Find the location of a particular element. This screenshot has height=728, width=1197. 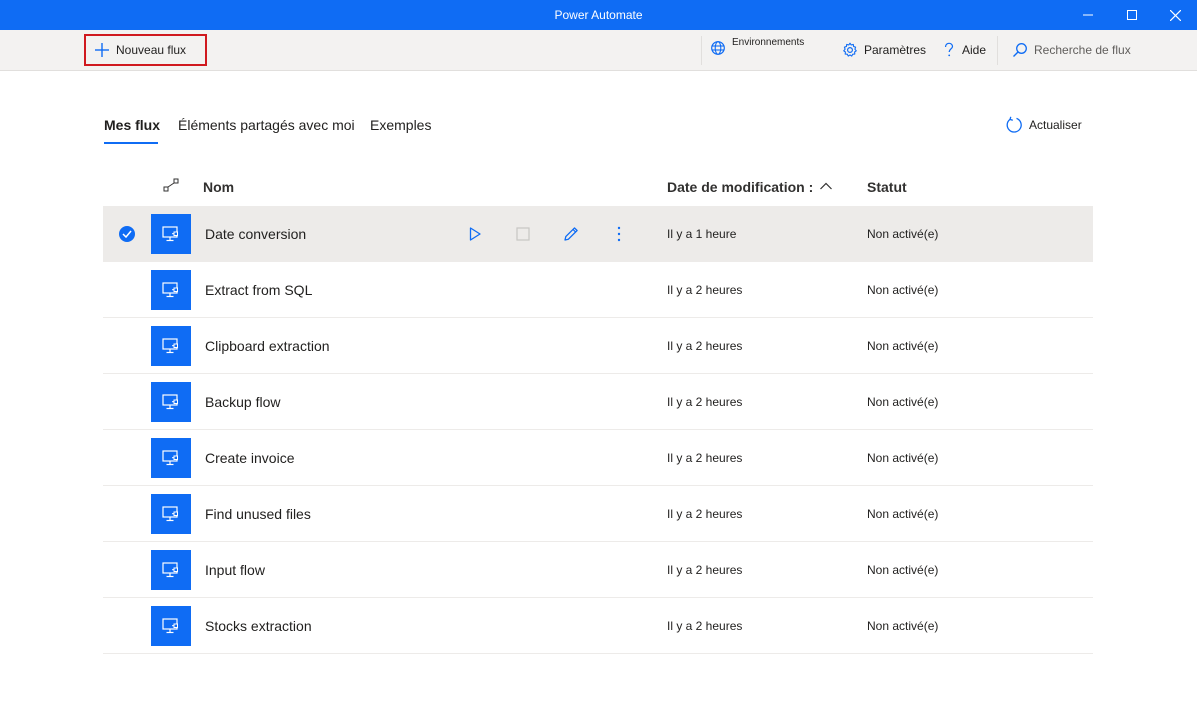

minimize-button is located at coordinates (1088, 15).